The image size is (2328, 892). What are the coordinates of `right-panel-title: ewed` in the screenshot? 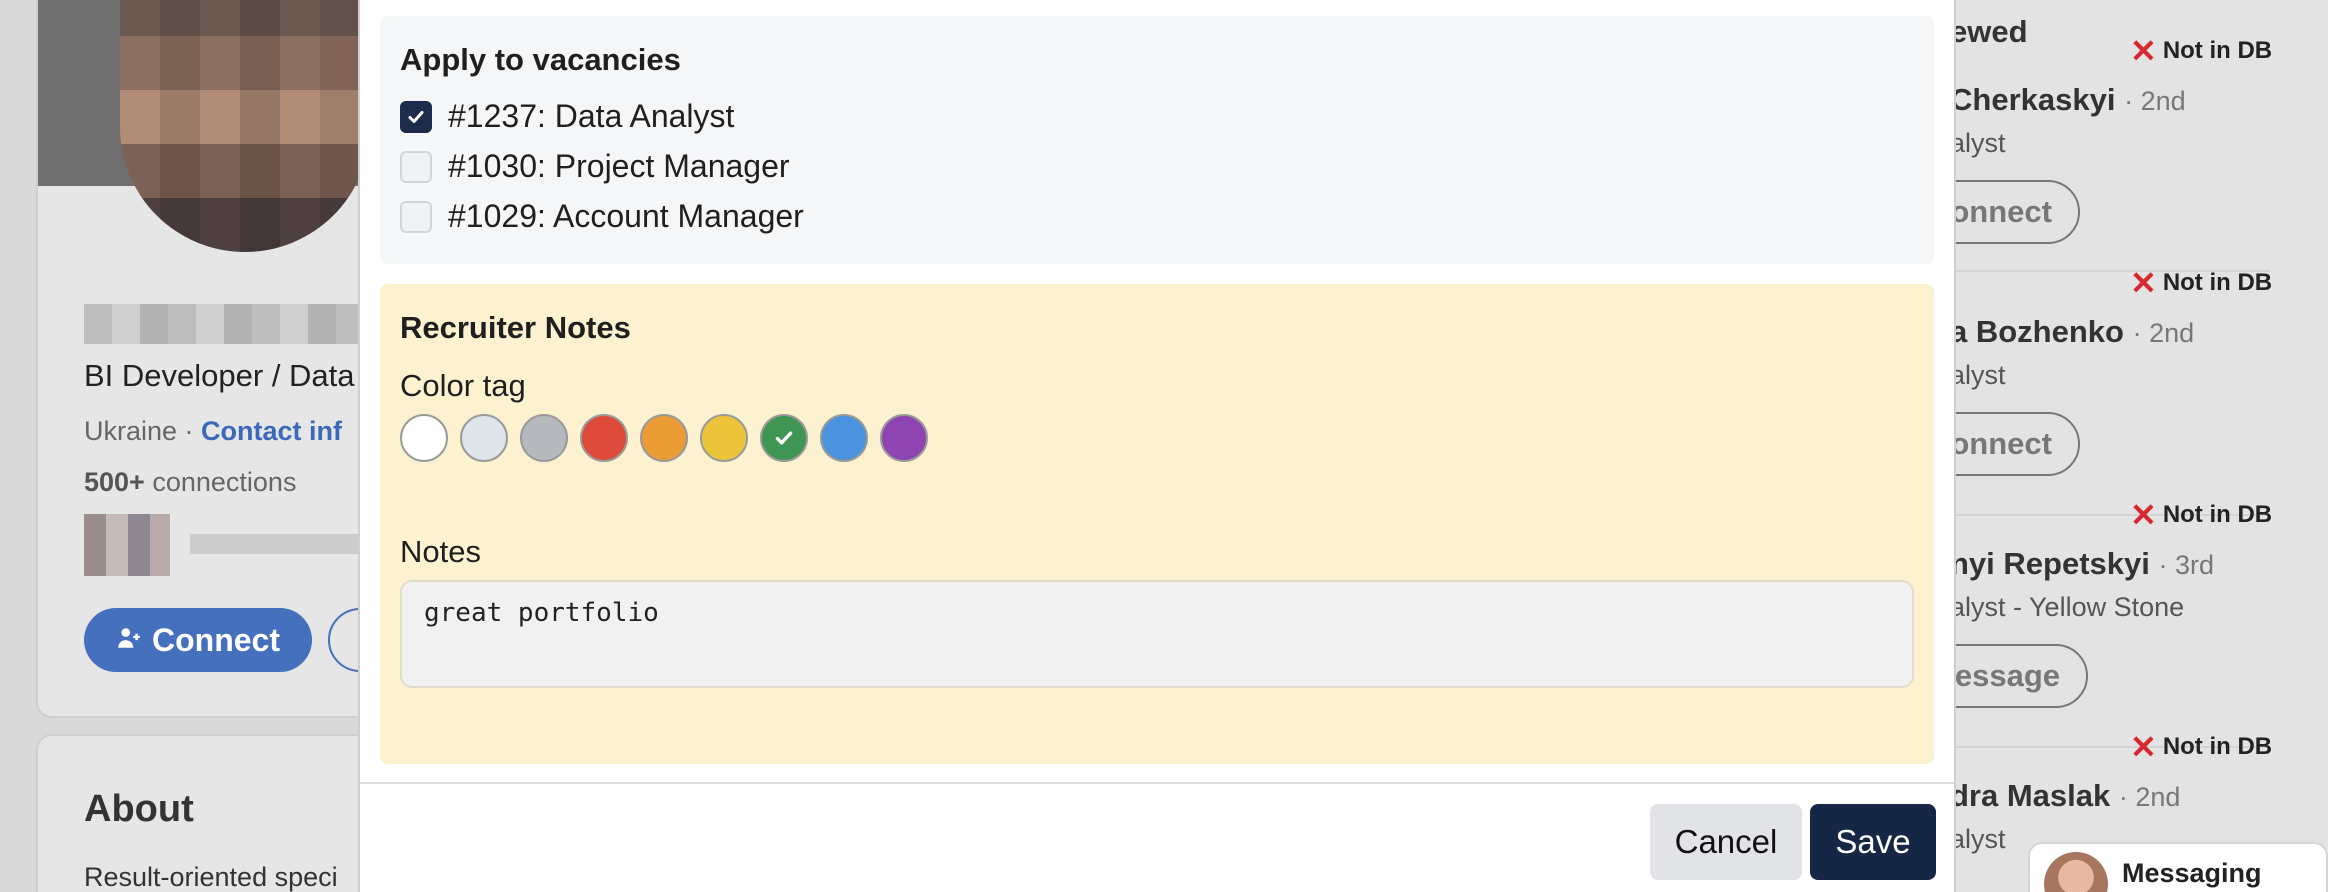 It's located at (1989, 31).